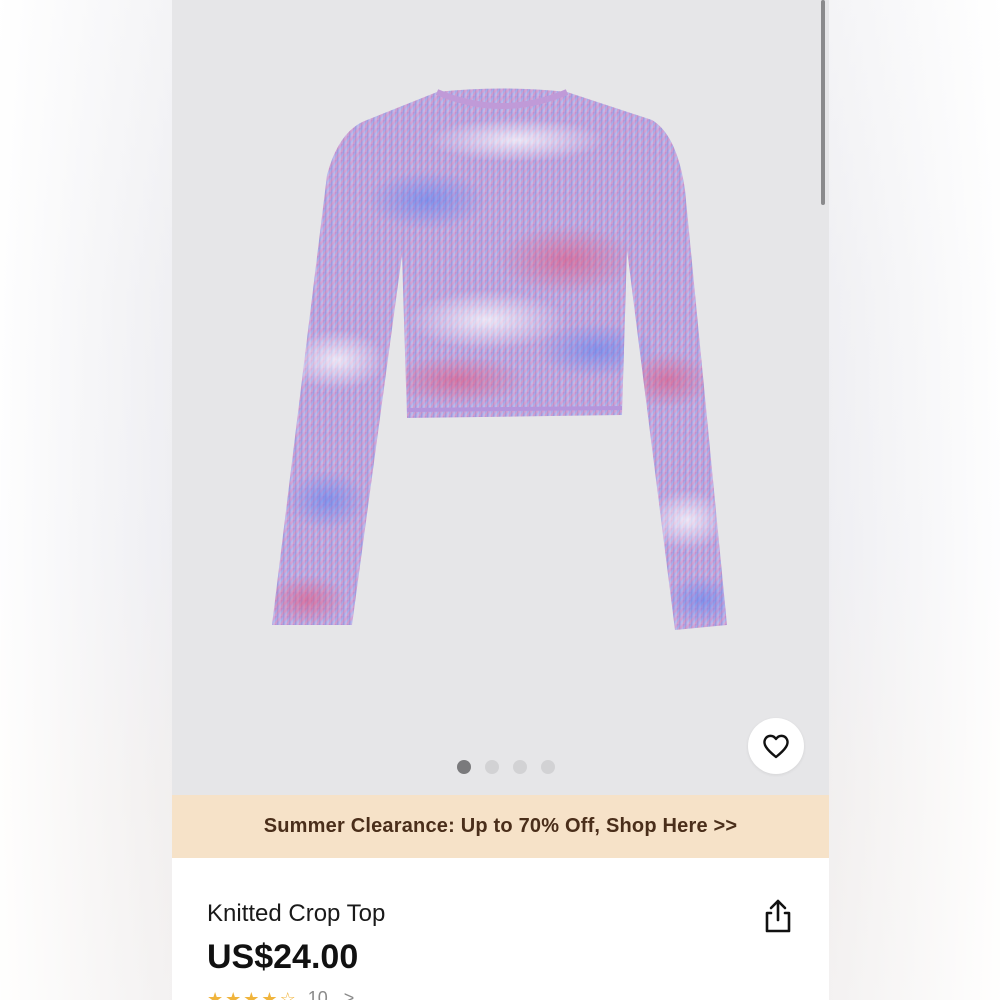 The image size is (1000, 1000). Describe the element at coordinates (287, 994) in the screenshot. I see `half-star-icon: ☆` at that location.